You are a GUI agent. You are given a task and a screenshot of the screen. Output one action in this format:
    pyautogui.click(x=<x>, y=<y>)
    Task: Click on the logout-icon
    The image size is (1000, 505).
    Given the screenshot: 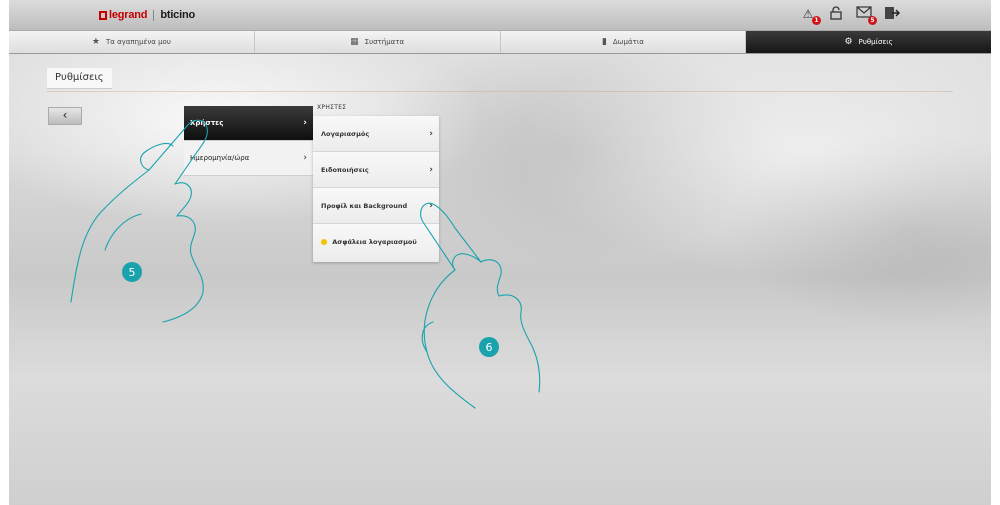 What is the action you would take?
    pyautogui.click(x=892, y=14)
    